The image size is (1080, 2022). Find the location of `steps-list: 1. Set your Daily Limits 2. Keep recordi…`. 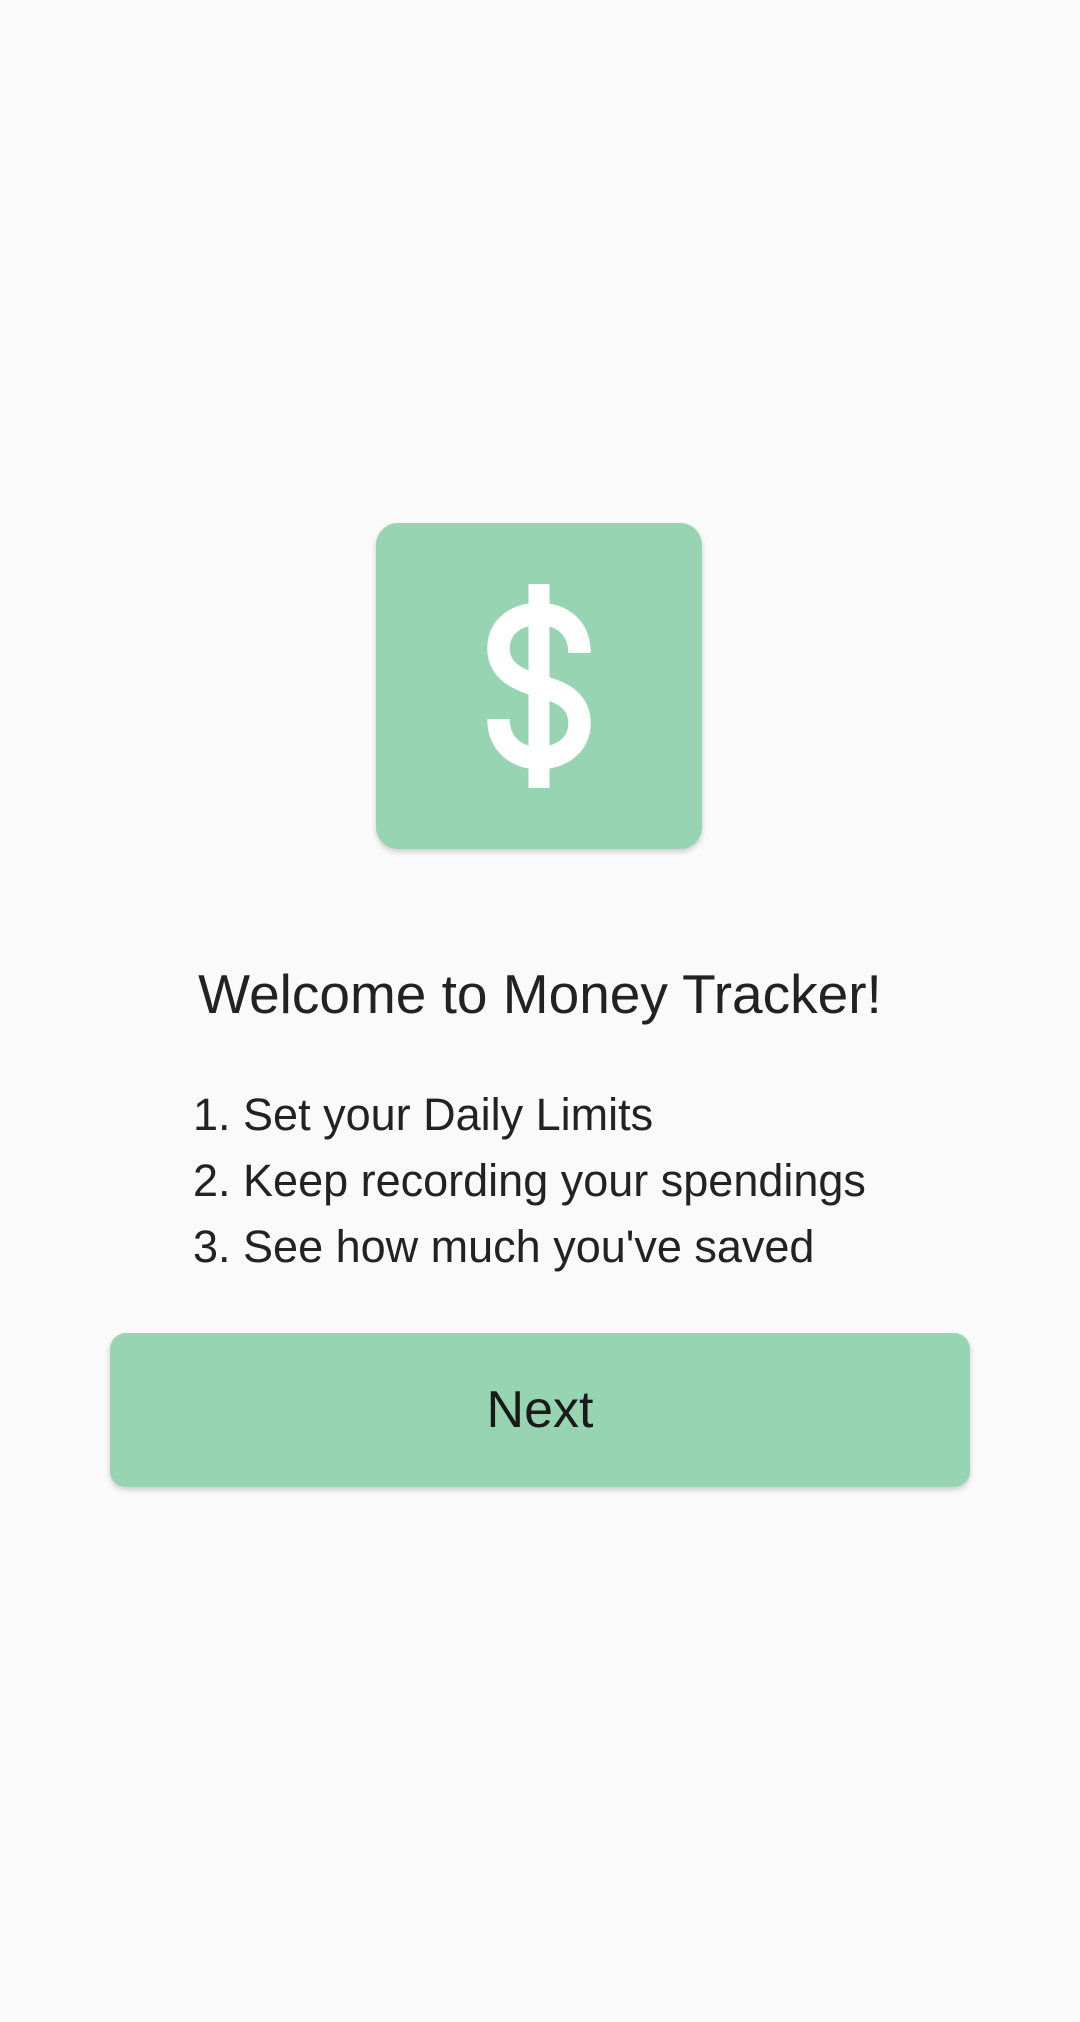

steps-list: 1. Set your Daily Limits 2. Keep recordi… is located at coordinates (529, 1181).